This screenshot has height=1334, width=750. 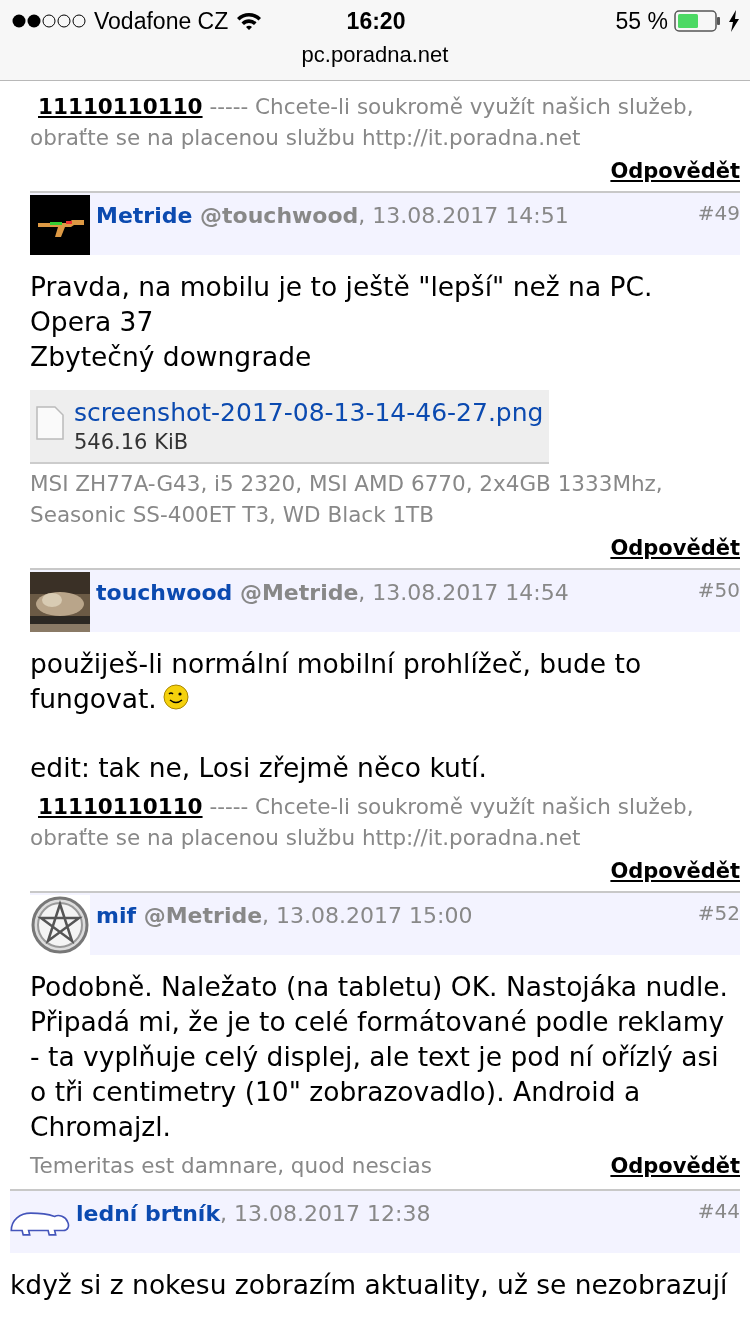 What do you see at coordinates (698, 21) in the screenshot?
I see `battery-icon` at bounding box center [698, 21].